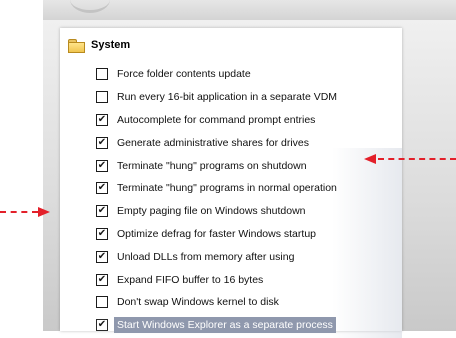  I want to click on option-label: Unload DLLs from memory after using, so click(206, 256).